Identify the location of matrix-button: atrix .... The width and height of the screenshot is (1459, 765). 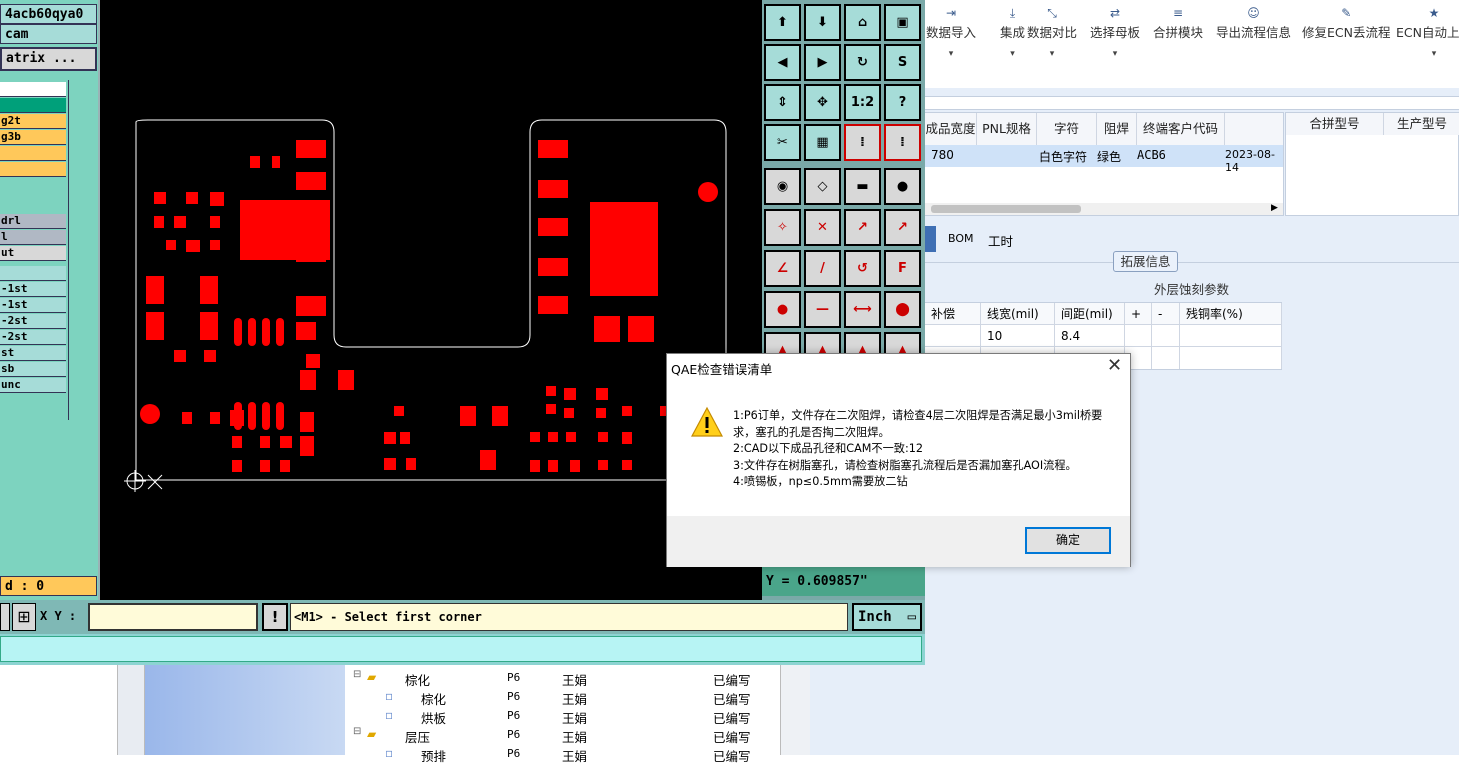
(48, 59).